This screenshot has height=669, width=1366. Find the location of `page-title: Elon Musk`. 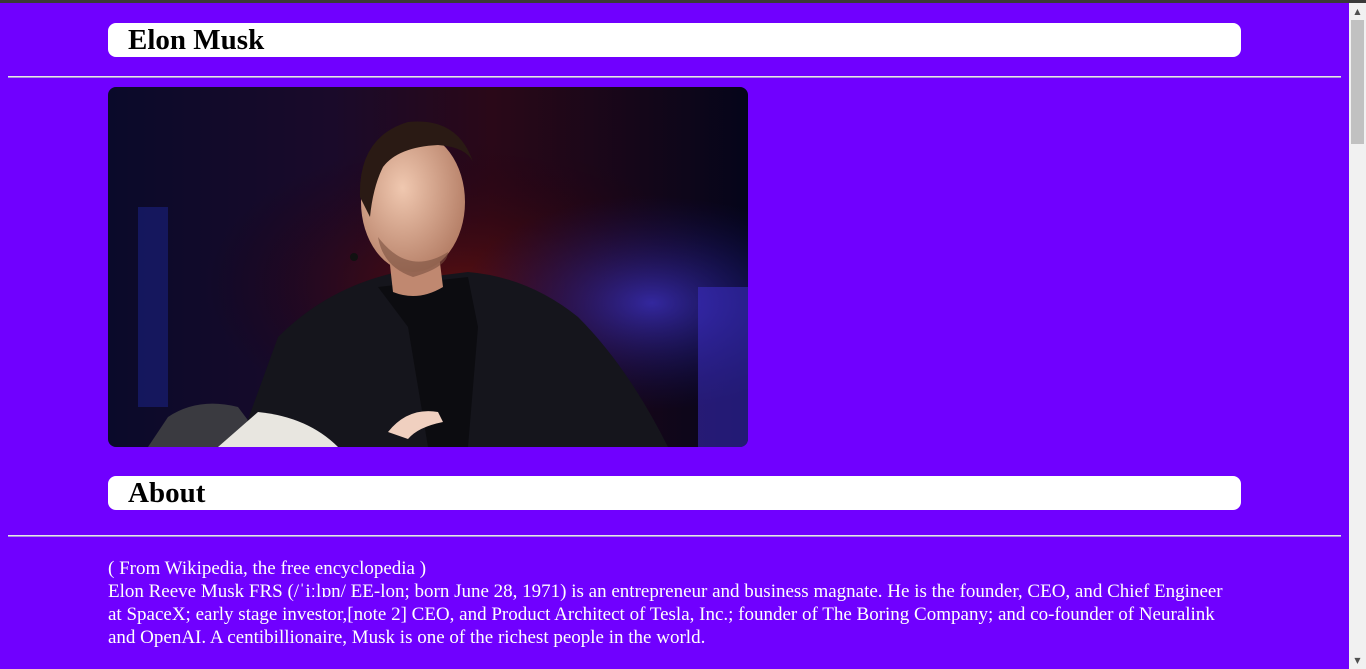

page-title: Elon Musk is located at coordinates (196, 40).